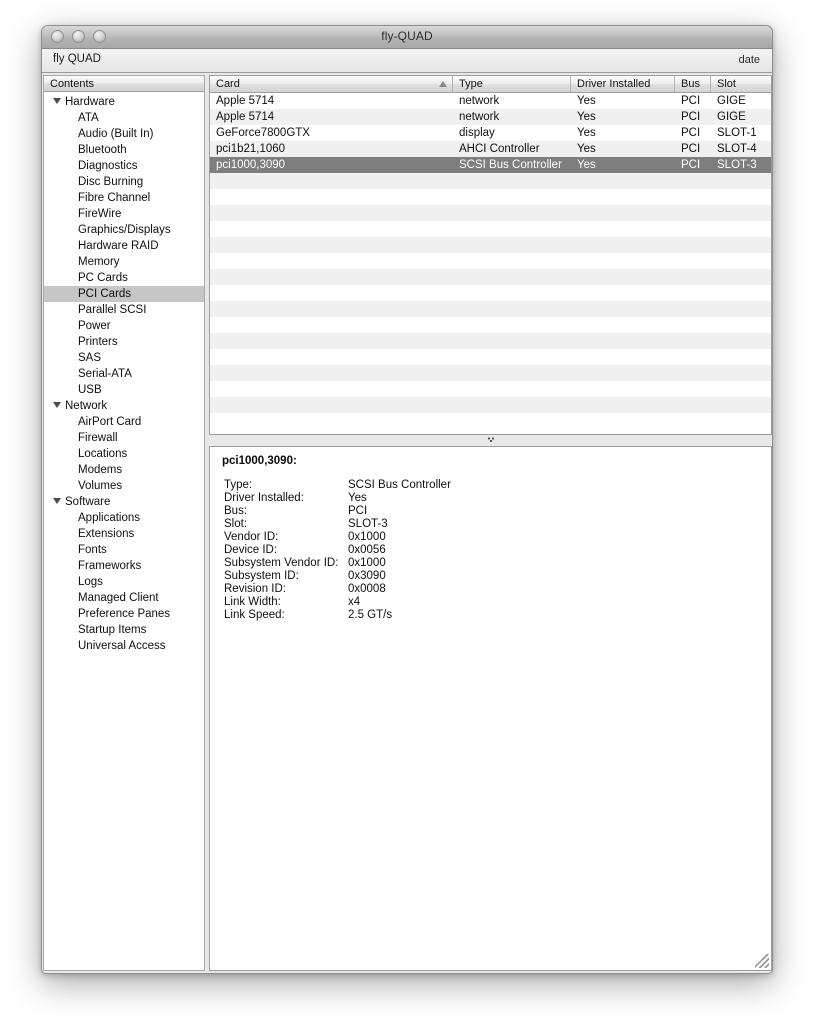  I want to click on detail-value: 0x0056, so click(367, 550).